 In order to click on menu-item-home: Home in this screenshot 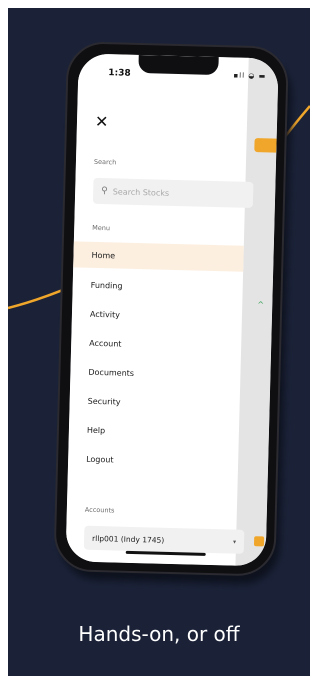, I will do `click(158, 256)`.